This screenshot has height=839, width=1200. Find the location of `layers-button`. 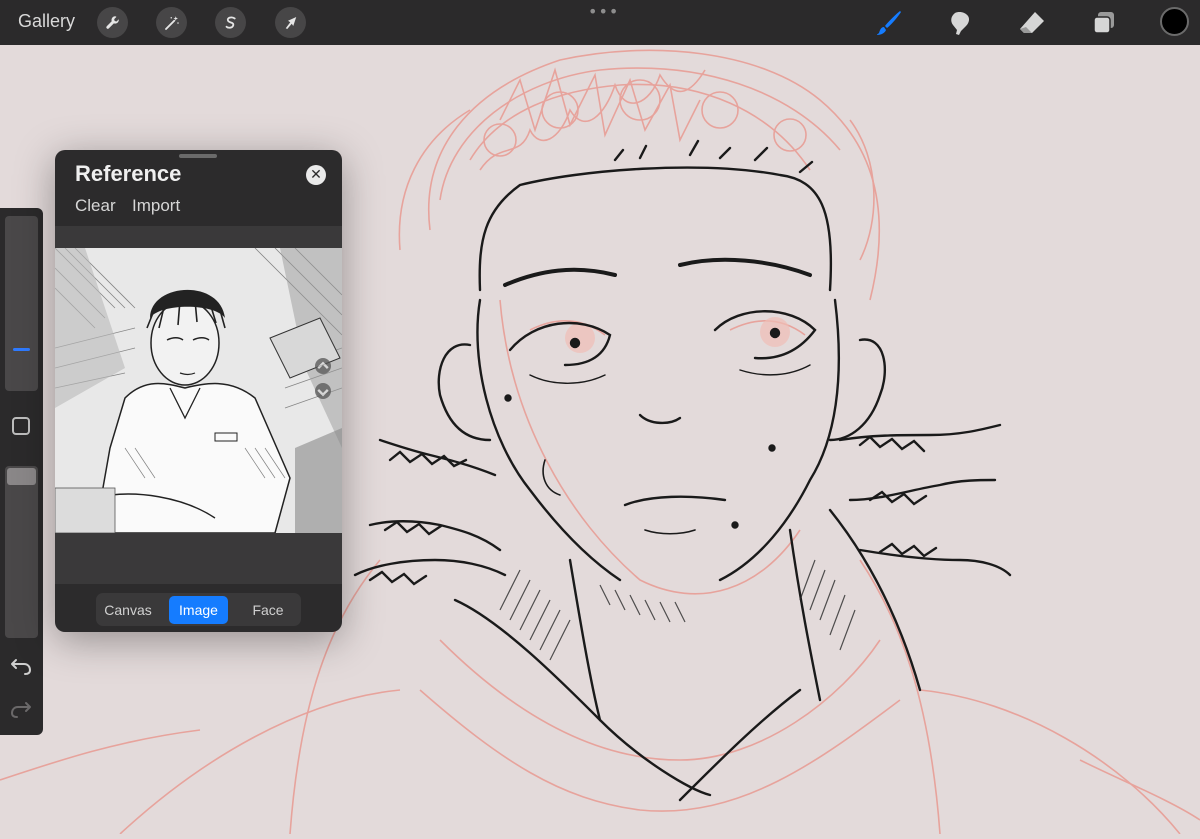

layers-button is located at coordinates (1104, 23).